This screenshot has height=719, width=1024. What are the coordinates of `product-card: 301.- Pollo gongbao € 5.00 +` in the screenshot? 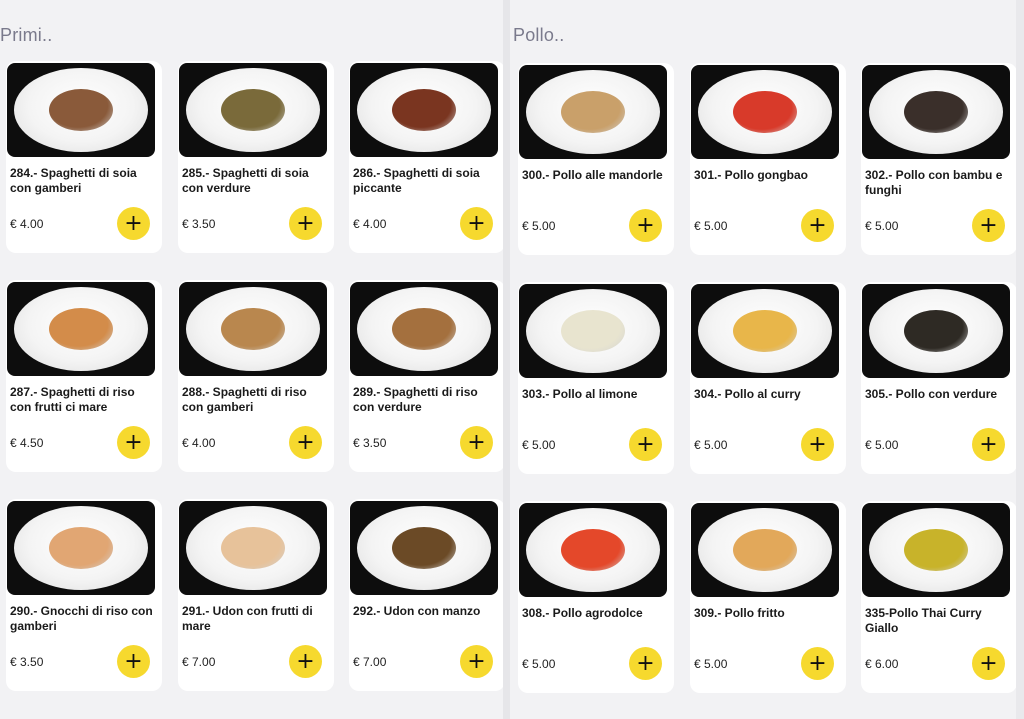 It's located at (768, 159).